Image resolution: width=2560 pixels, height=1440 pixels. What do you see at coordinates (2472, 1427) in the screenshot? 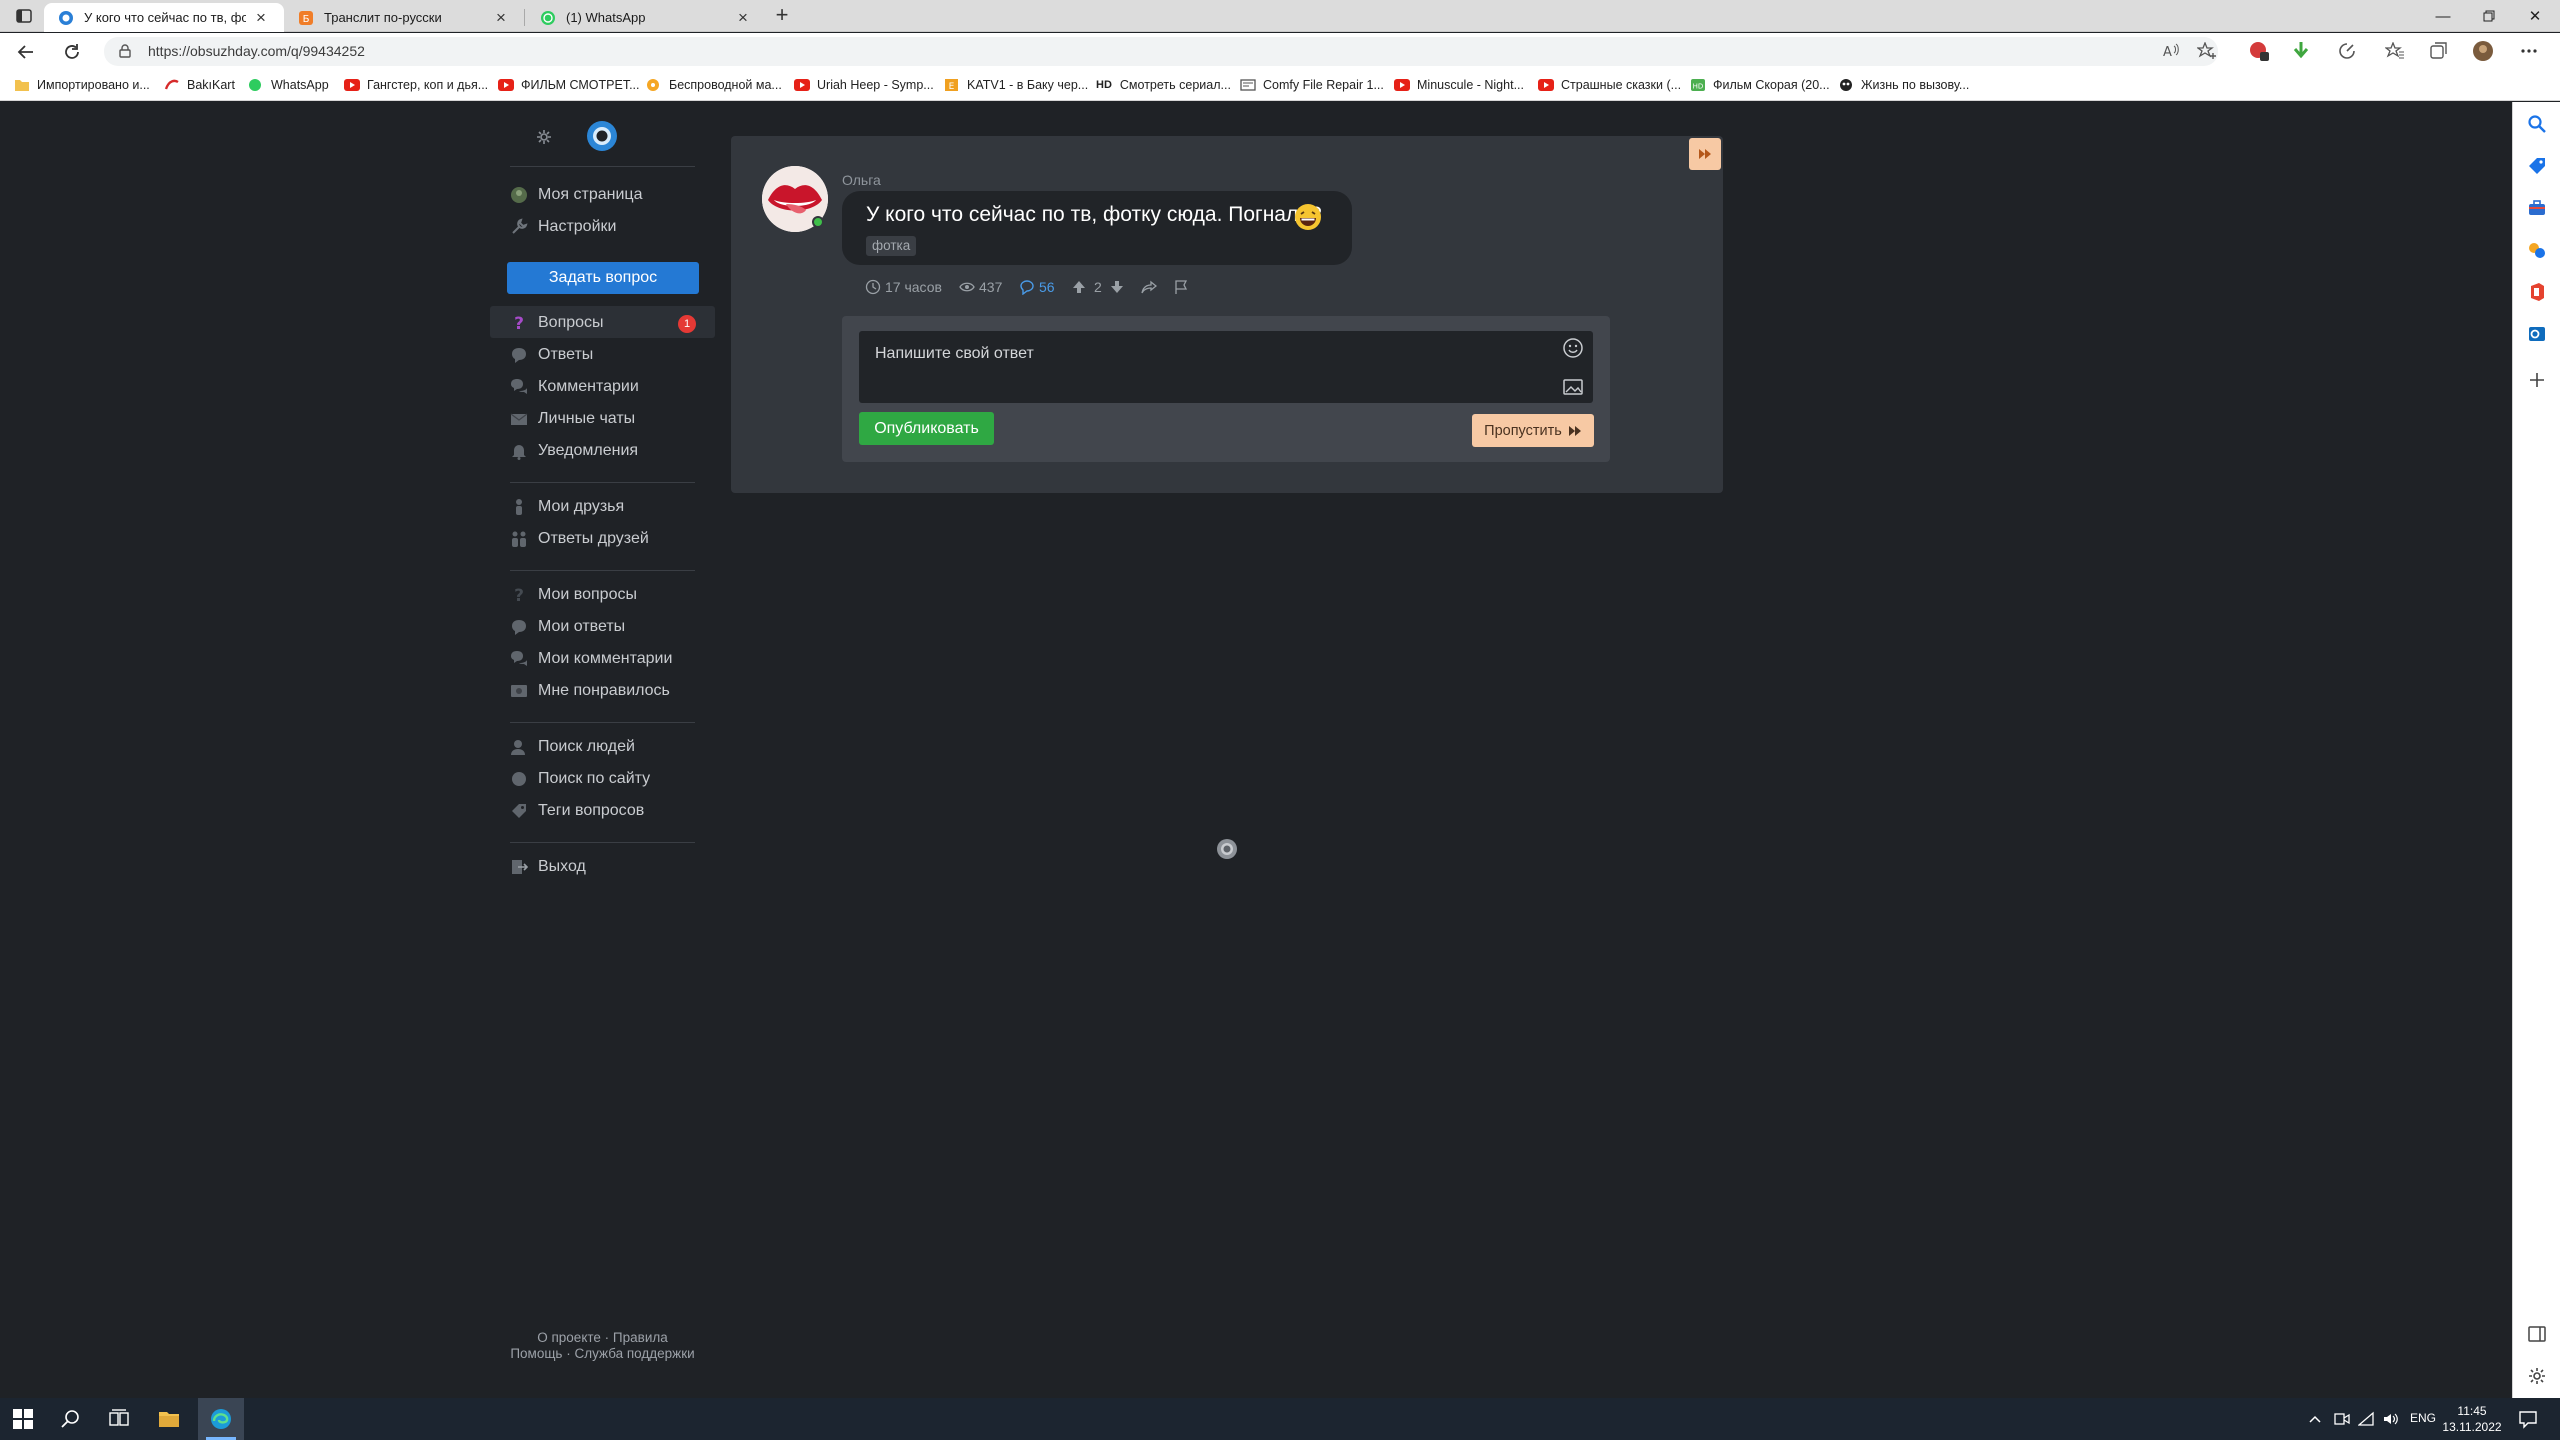
I see `clock-date: 13.11.2022` at bounding box center [2472, 1427].